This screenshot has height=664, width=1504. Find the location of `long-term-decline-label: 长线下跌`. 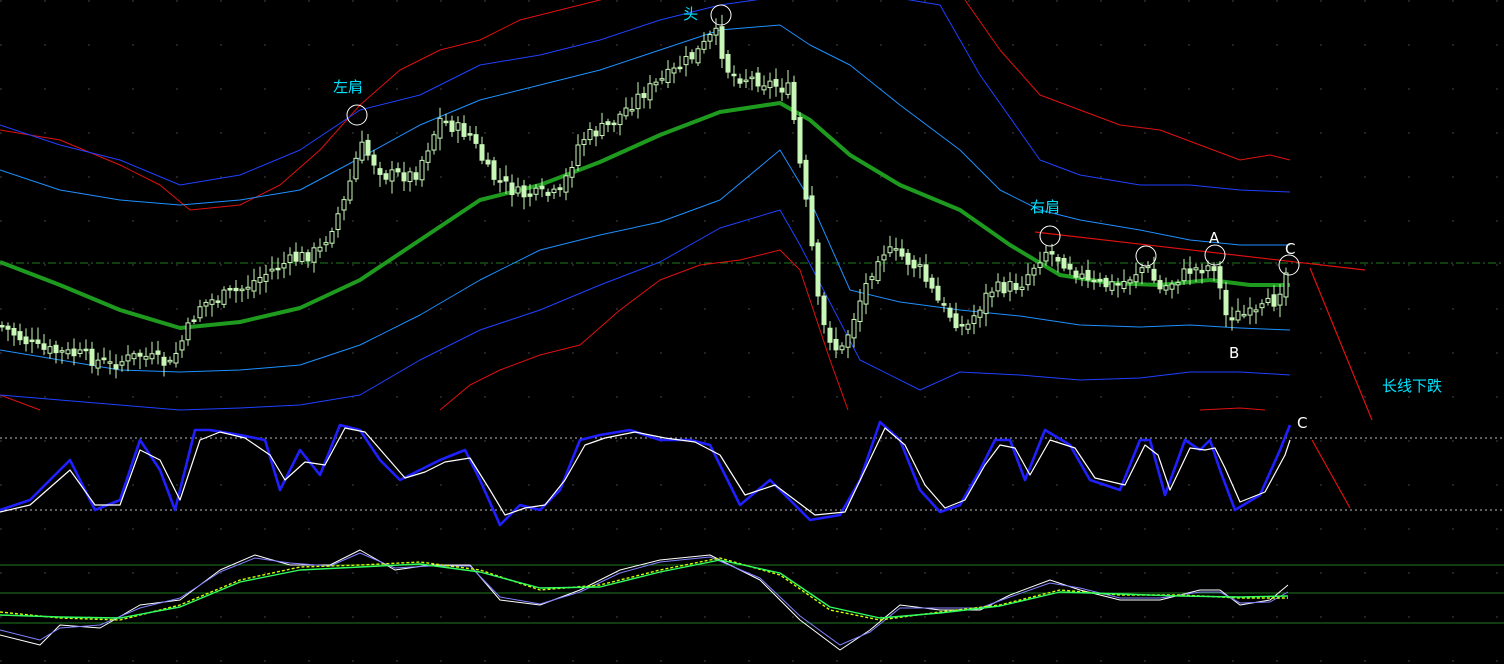

long-term-decline-label: 长线下跌 is located at coordinates (1412, 386).